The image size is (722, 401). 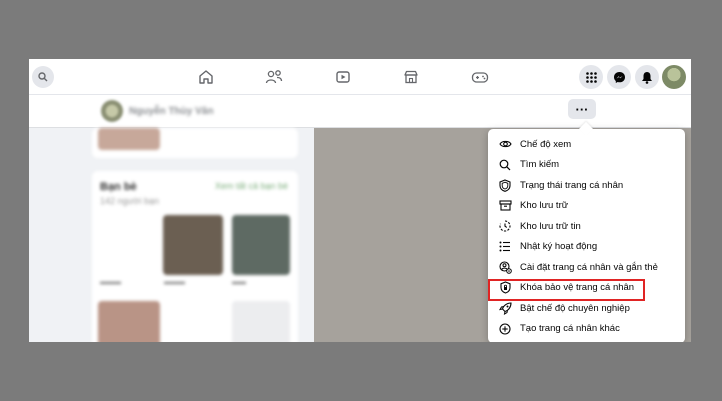 I want to click on messenger-button, so click(x=619, y=77).